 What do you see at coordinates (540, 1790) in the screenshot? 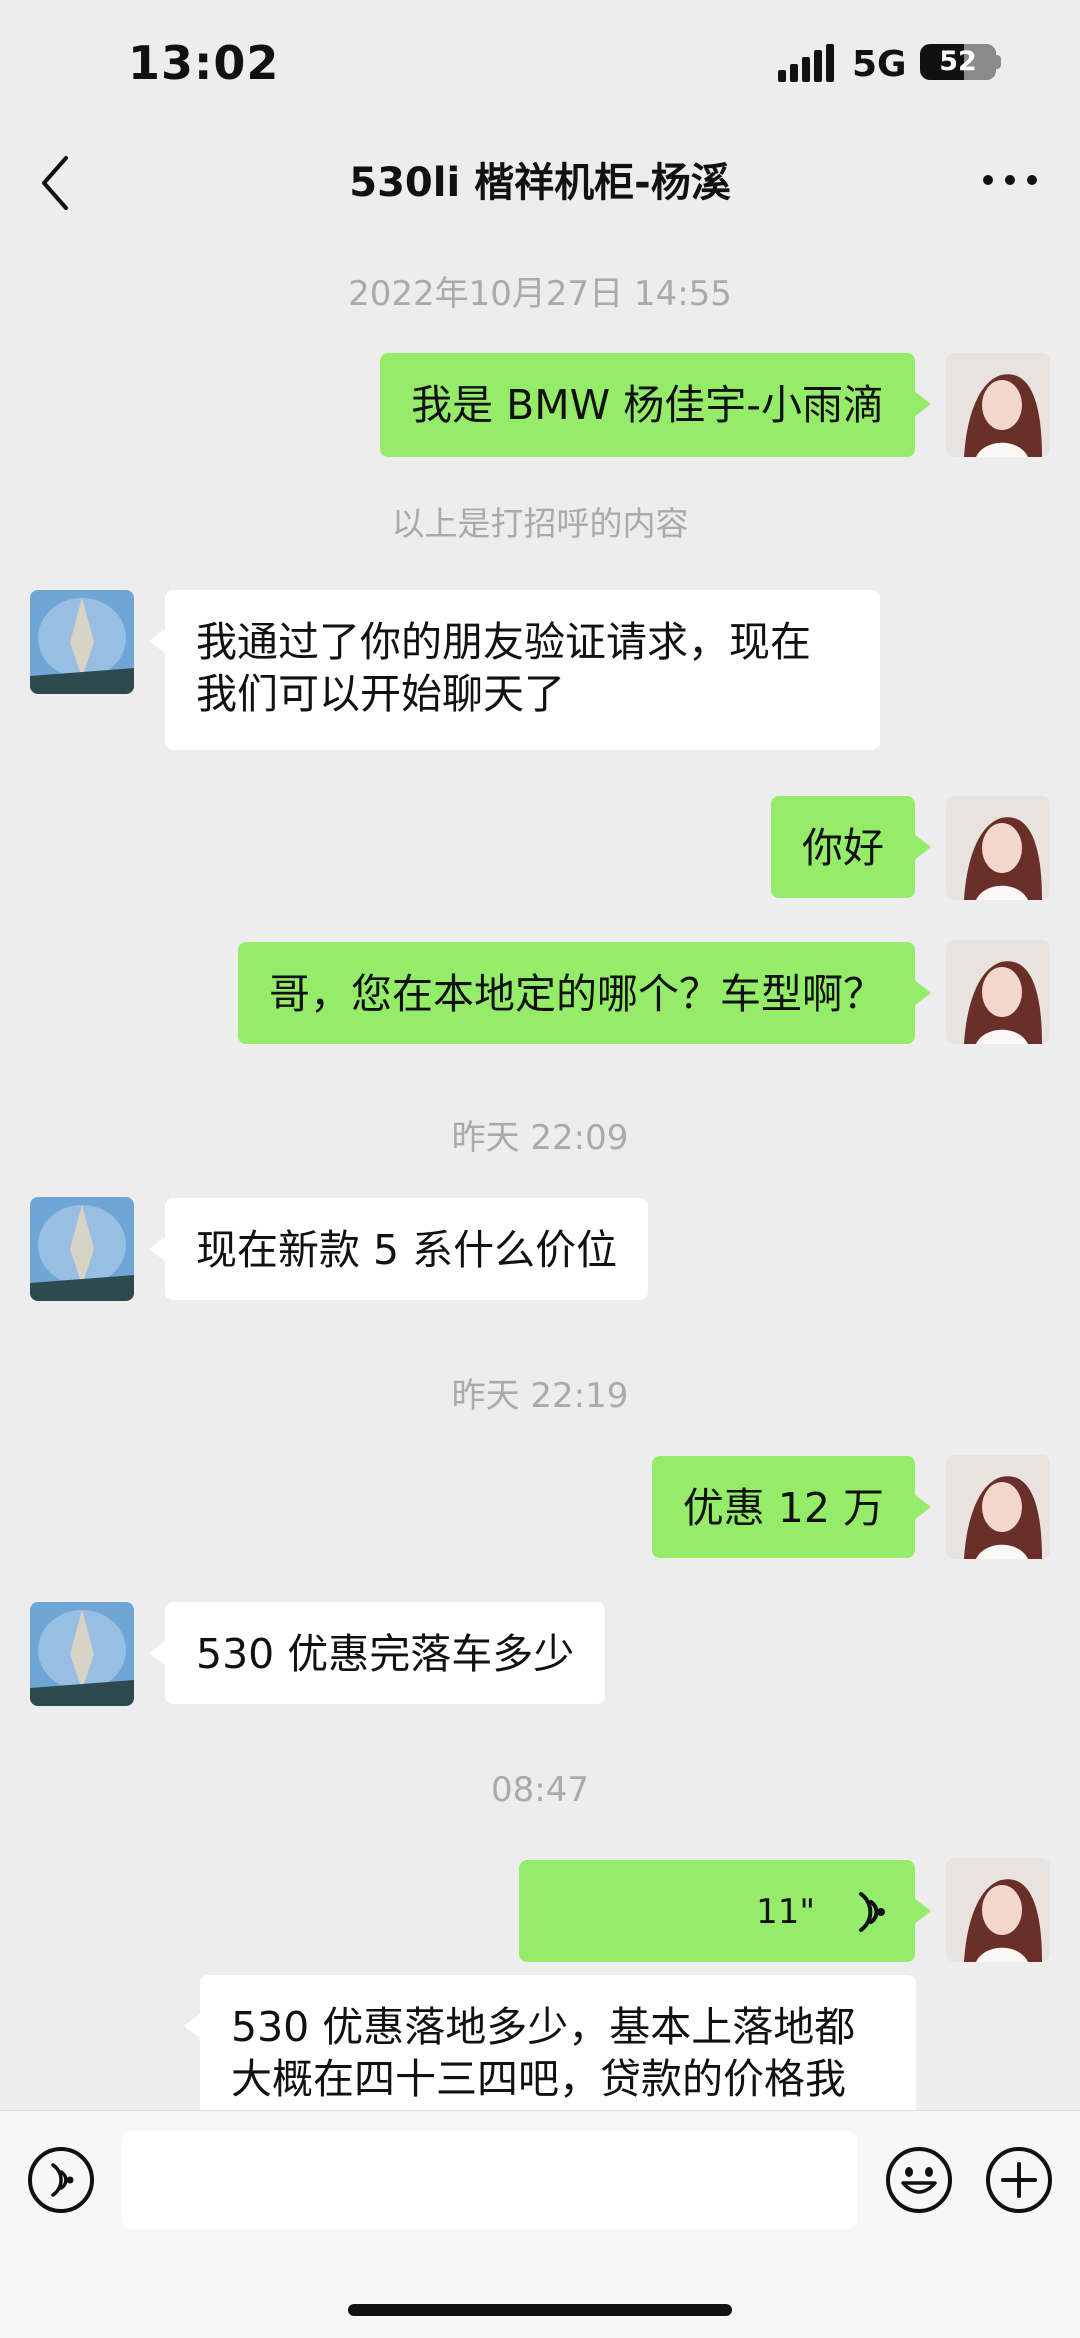
I see `timestamp: 08:47` at bounding box center [540, 1790].